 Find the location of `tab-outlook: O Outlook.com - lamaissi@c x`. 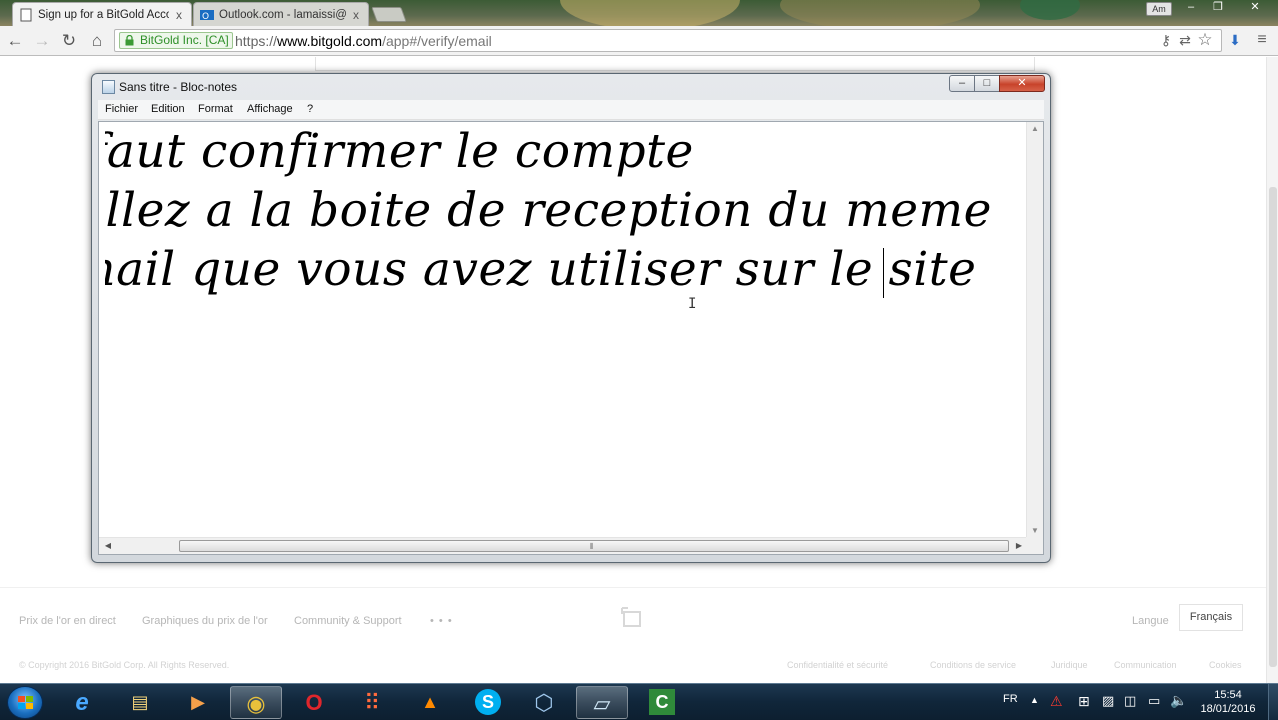

tab-outlook: O Outlook.com - lamaissi@c x is located at coordinates (281, 14).